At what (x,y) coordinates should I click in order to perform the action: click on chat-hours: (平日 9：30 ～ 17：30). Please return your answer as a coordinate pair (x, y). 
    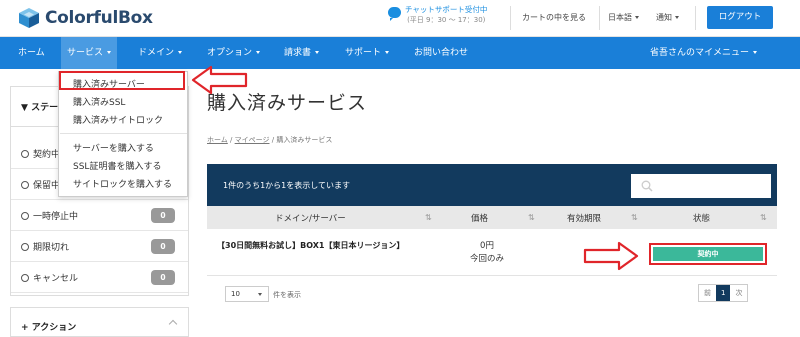
    Looking at the image, I should click on (446, 20).